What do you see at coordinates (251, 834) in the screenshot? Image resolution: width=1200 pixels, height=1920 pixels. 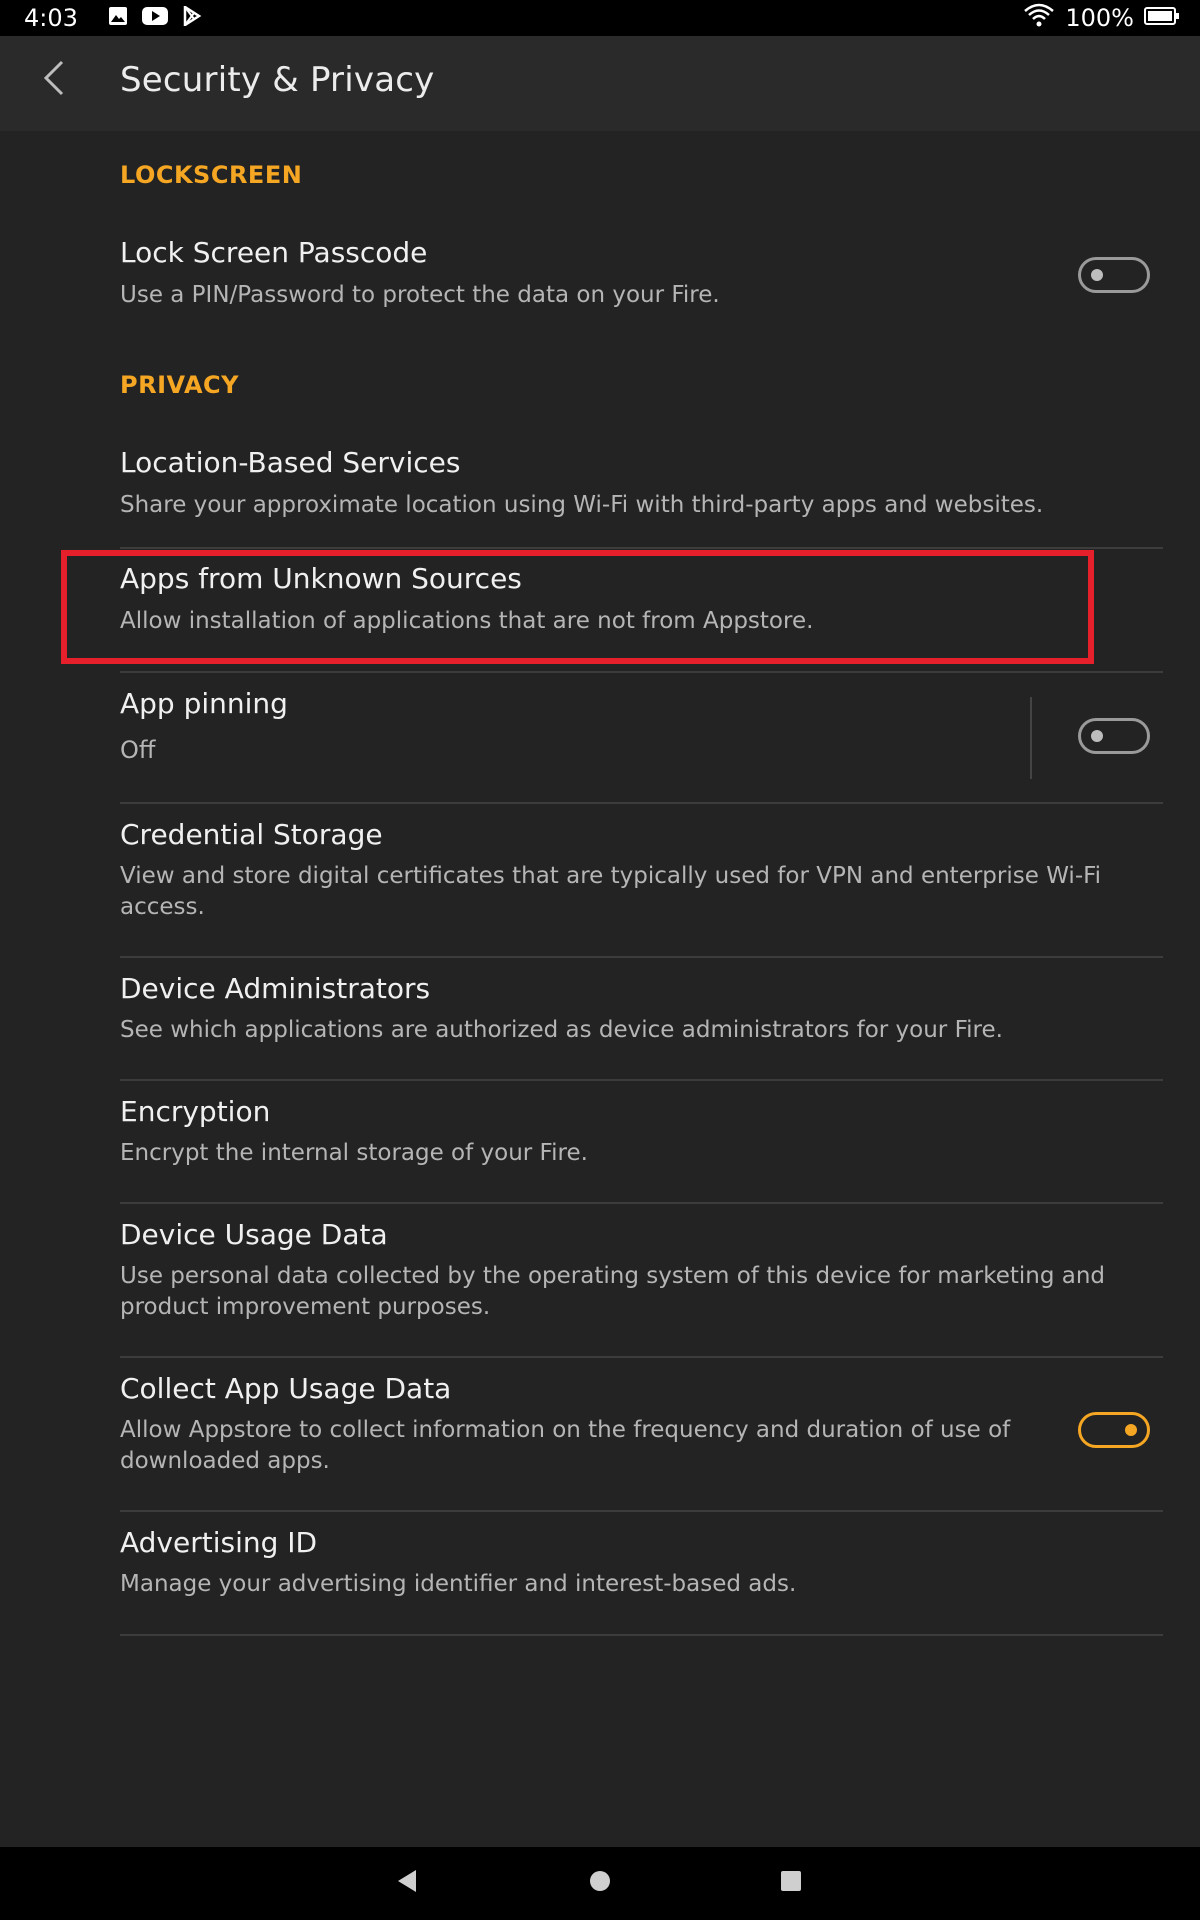 I see `setting-title: Credential Storage` at bounding box center [251, 834].